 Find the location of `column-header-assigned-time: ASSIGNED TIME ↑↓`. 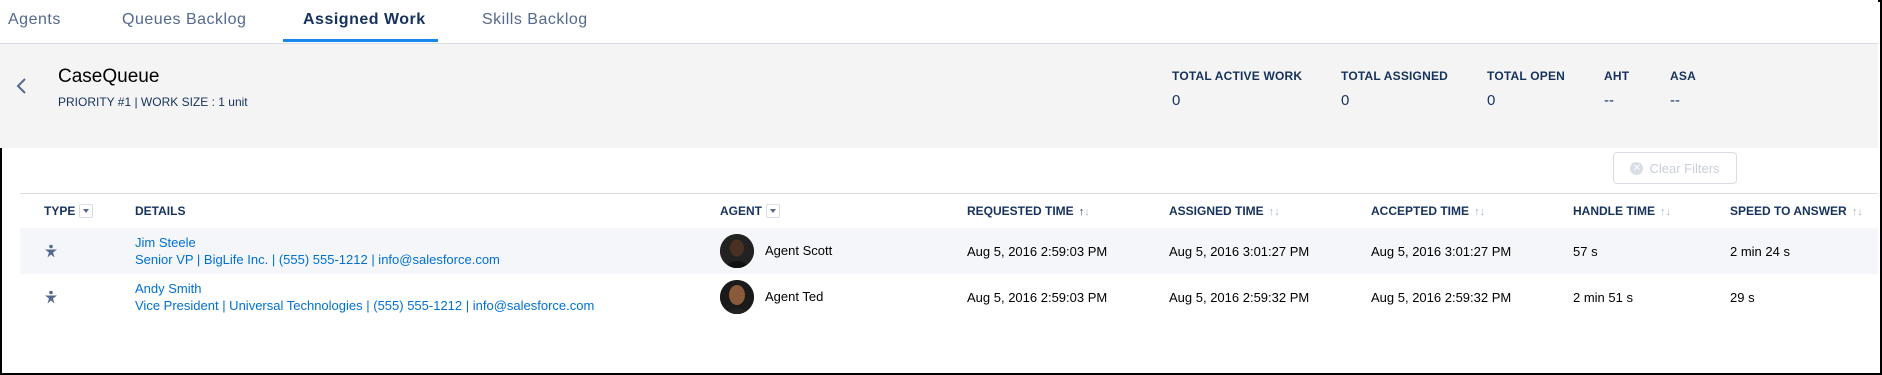

column-header-assigned-time: ASSIGNED TIME ↑↓ is located at coordinates (1224, 211).